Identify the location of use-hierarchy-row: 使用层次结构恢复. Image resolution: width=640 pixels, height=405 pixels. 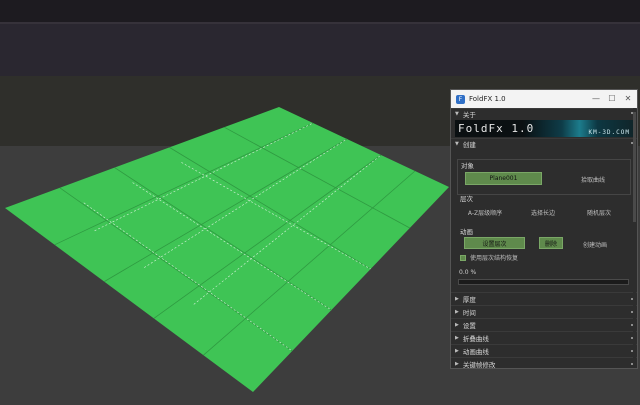
(489, 257).